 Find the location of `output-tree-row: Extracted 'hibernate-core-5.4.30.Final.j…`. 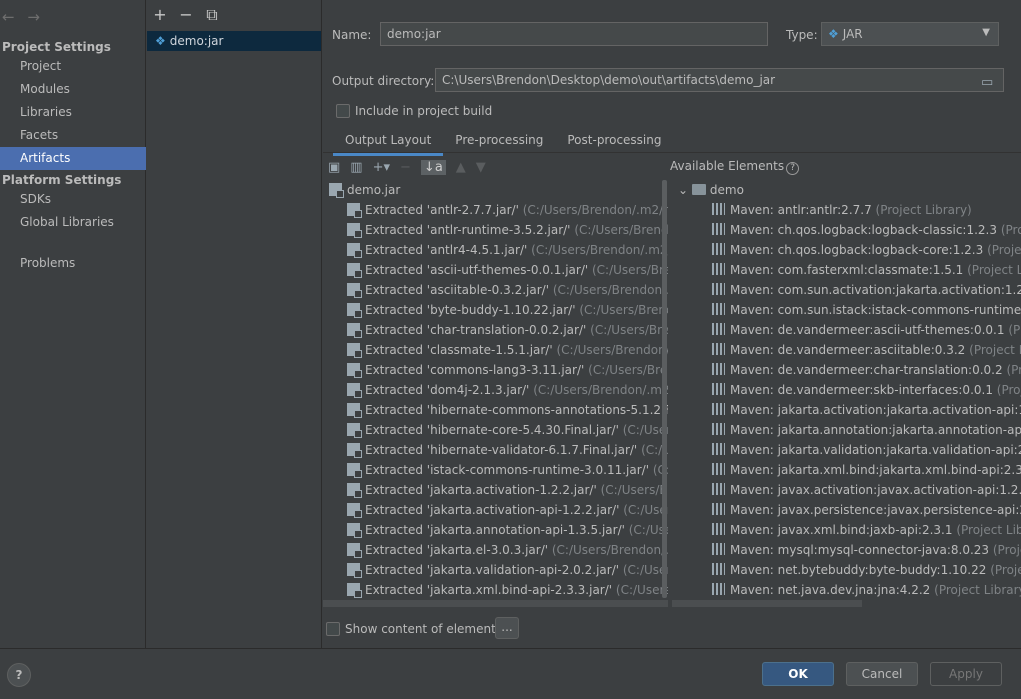

output-tree-row: Extracted 'hibernate-core-5.4.30.Final.j… is located at coordinates (507, 430).